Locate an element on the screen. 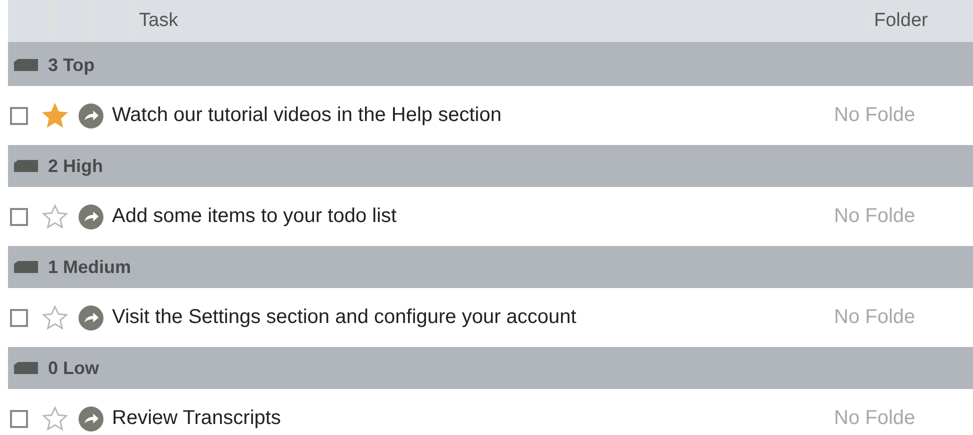  column-header: Task is located at coordinates (500, 21).